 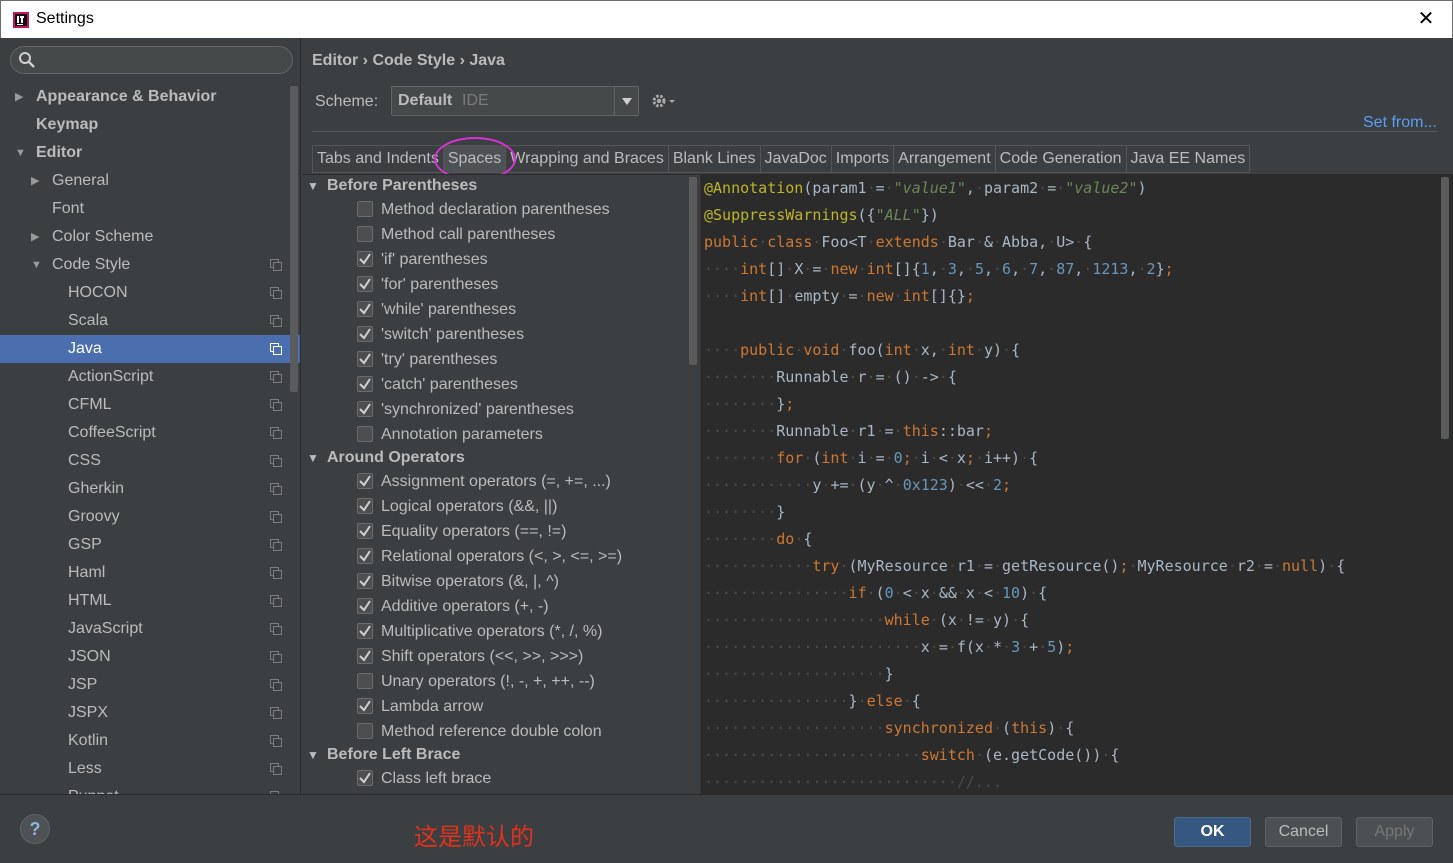 I want to click on tab-java-ee-names: Java EE Names, so click(x=1188, y=159).